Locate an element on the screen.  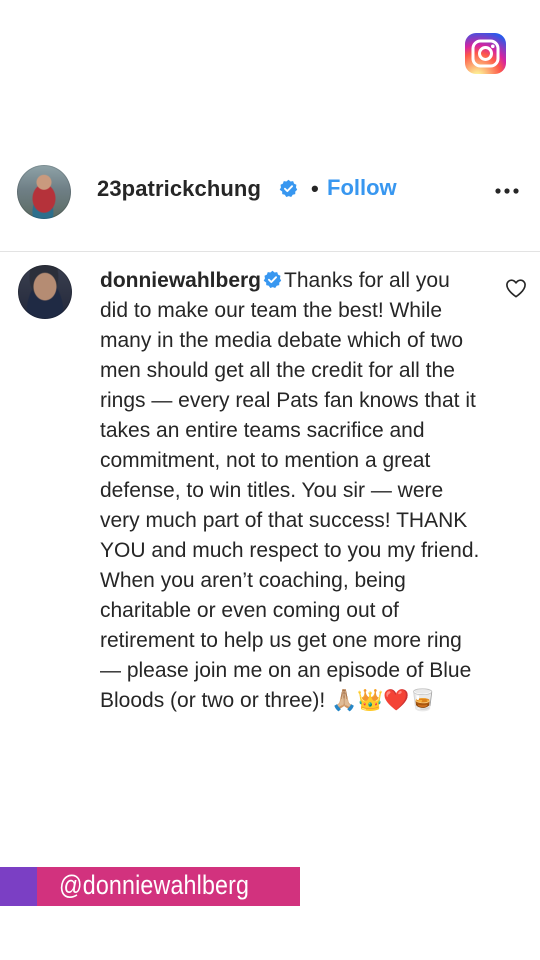
post-author-username: 23patrickchung is located at coordinates (179, 189).